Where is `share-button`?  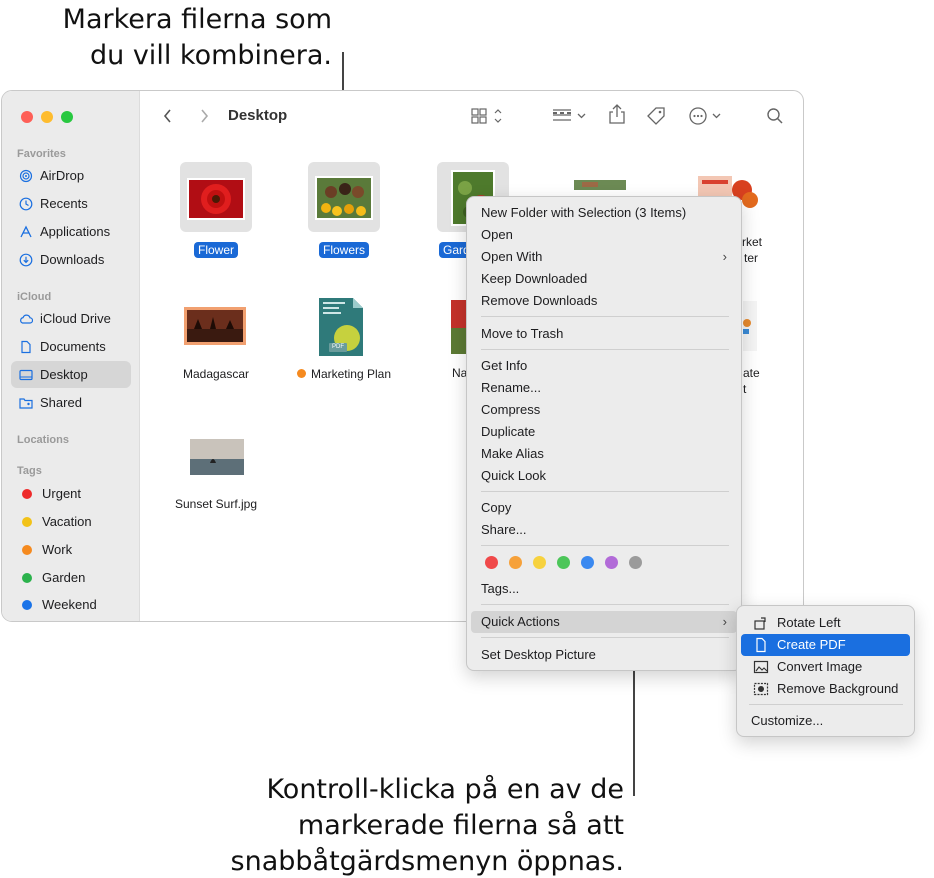 share-button is located at coordinates (617, 114).